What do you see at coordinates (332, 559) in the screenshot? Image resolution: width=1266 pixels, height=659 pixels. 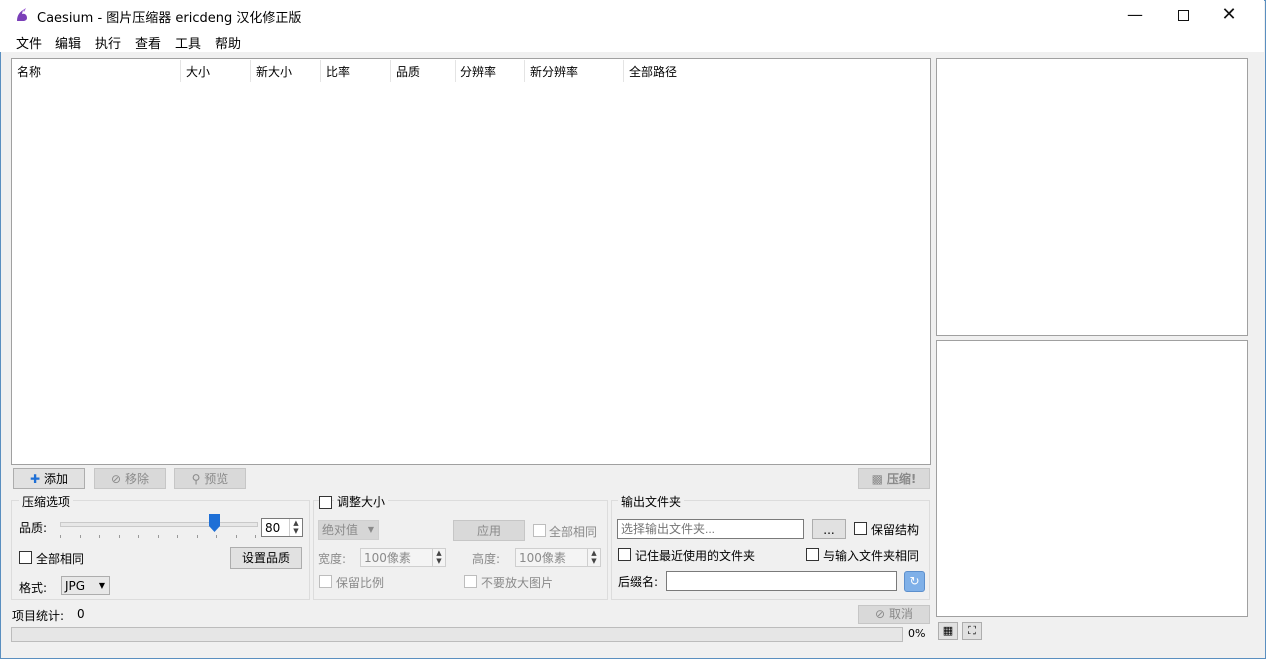 I see `width-label: 宽度:` at bounding box center [332, 559].